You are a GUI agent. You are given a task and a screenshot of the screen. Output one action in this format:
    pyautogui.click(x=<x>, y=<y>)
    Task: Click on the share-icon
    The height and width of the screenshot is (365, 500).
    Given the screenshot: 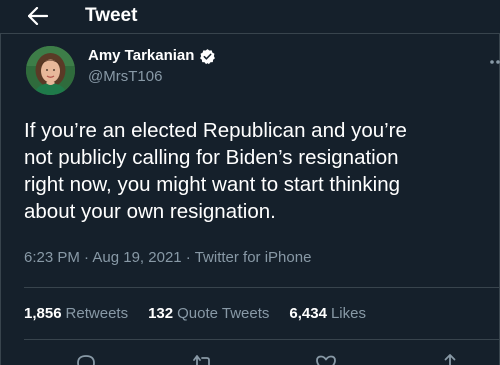 What is the action you would take?
    pyautogui.click(x=450, y=359)
    